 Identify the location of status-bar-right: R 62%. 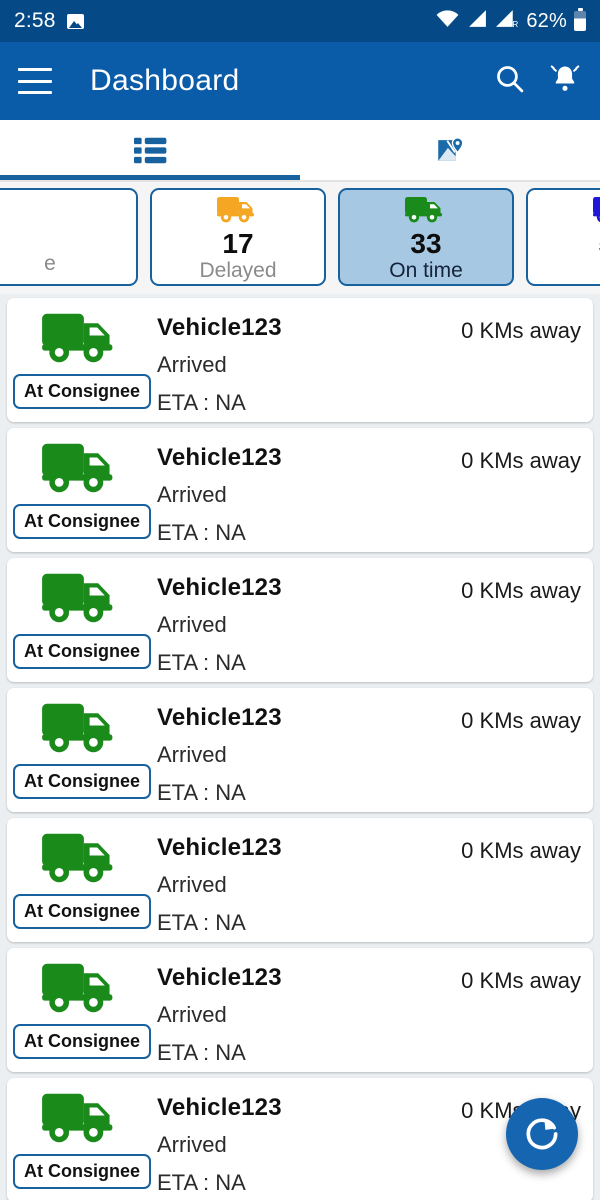
(510, 21).